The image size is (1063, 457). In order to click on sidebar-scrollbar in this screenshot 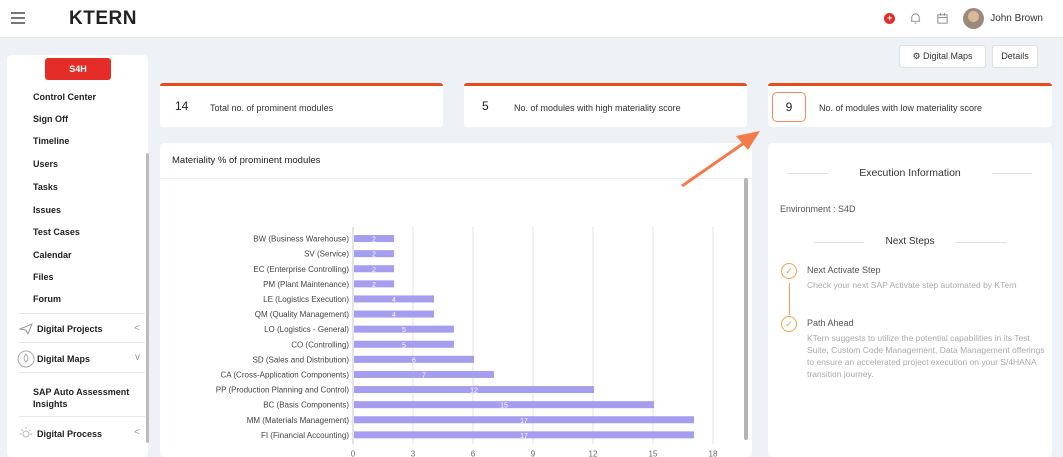, I will do `click(147, 298)`.